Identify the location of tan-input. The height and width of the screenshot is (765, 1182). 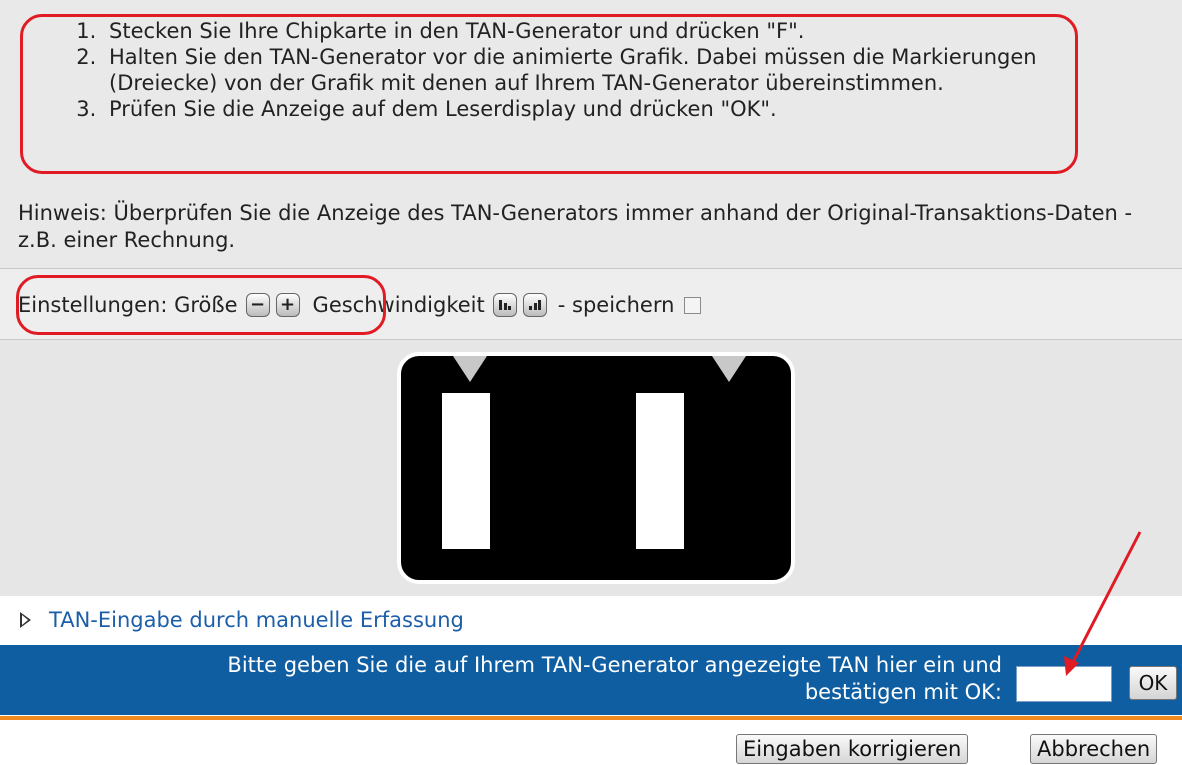
(1064, 684).